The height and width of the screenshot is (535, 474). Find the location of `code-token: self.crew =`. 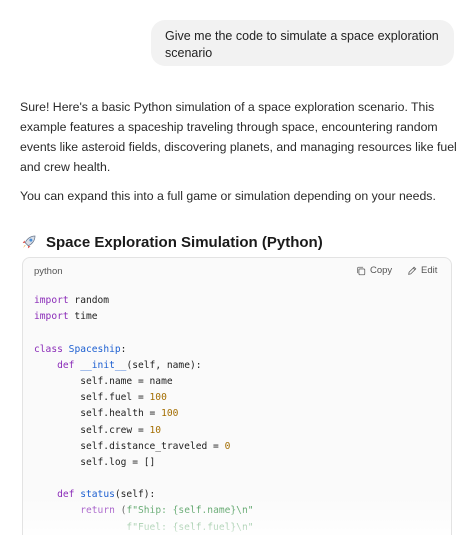

code-token: self.crew = is located at coordinates (92, 430).